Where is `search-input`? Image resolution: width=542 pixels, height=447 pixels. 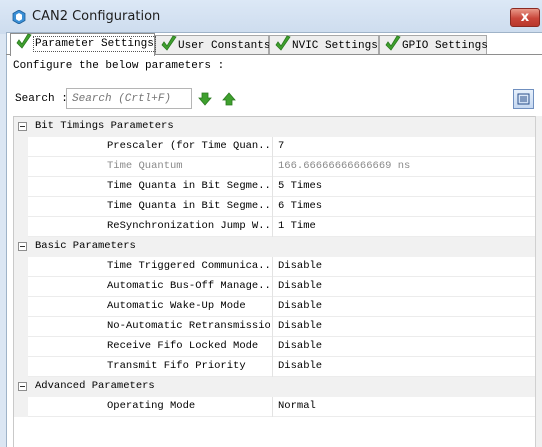
search-input is located at coordinates (129, 98).